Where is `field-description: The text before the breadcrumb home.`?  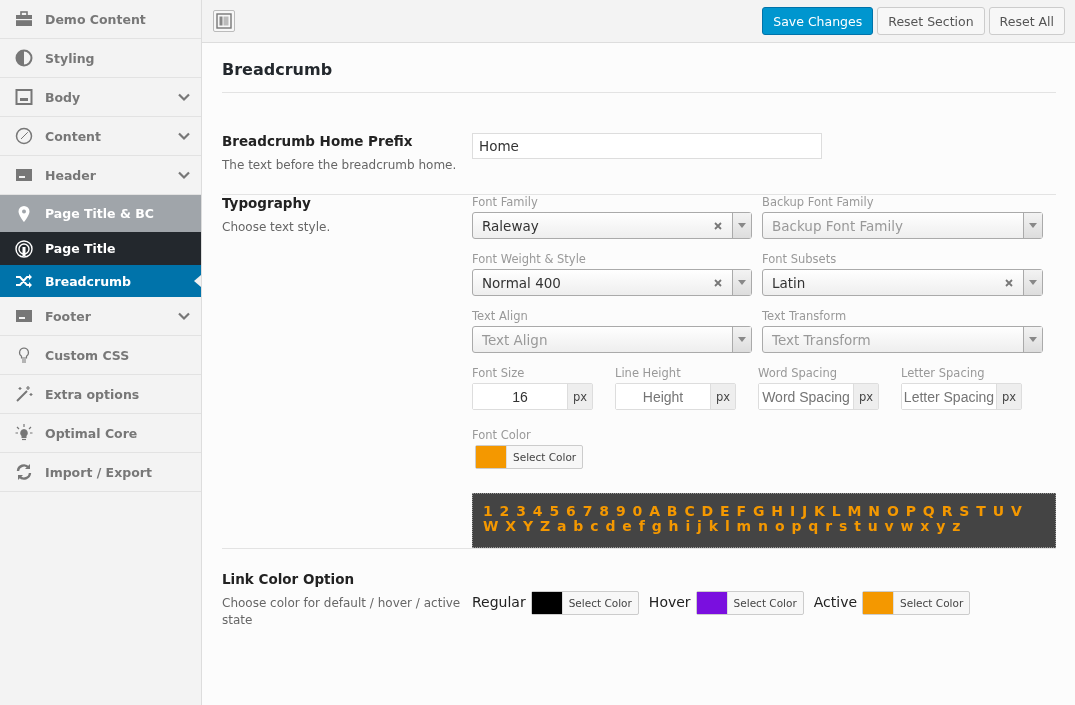
field-description: The text before the breadcrumb home. is located at coordinates (340, 165).